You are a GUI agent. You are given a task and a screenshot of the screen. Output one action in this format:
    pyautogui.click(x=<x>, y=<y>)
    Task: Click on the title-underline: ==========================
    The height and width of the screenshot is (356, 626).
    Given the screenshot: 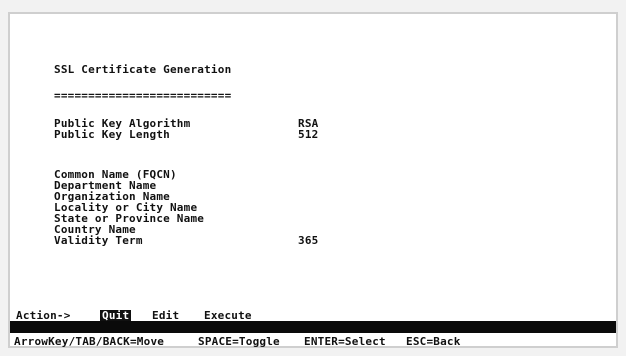 What is the action you would take?
    pyautogui.click(x=143, y=95)
    